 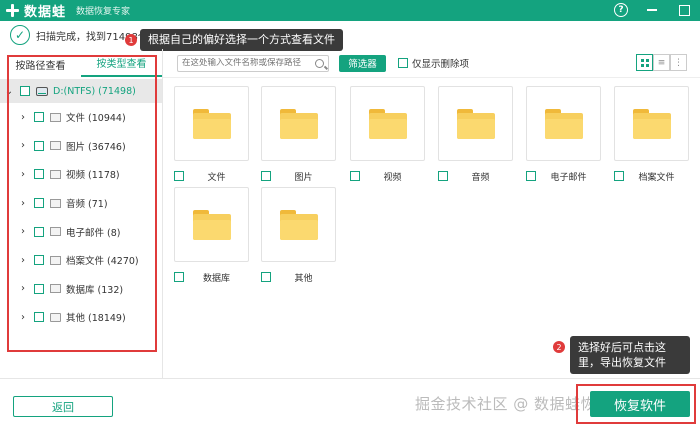 I want to click on document-icon, so click(x=55, y=117).